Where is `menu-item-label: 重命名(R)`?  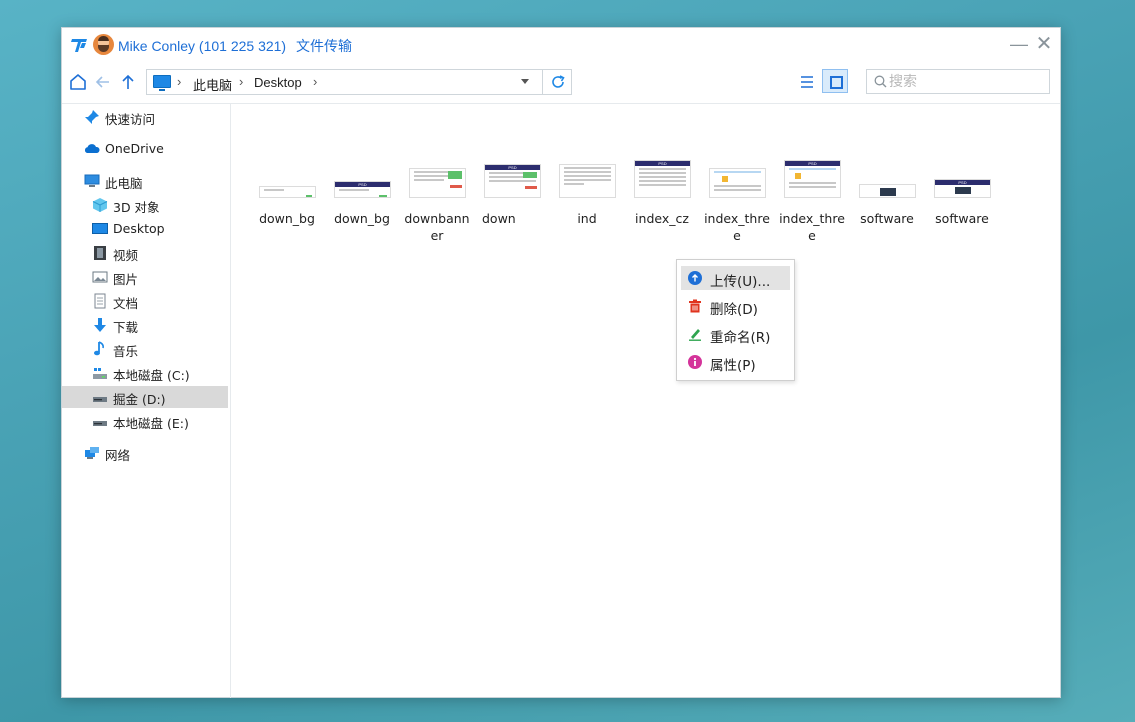 menu-item-label: 重命名(R) is located at coordinates (740, 338).